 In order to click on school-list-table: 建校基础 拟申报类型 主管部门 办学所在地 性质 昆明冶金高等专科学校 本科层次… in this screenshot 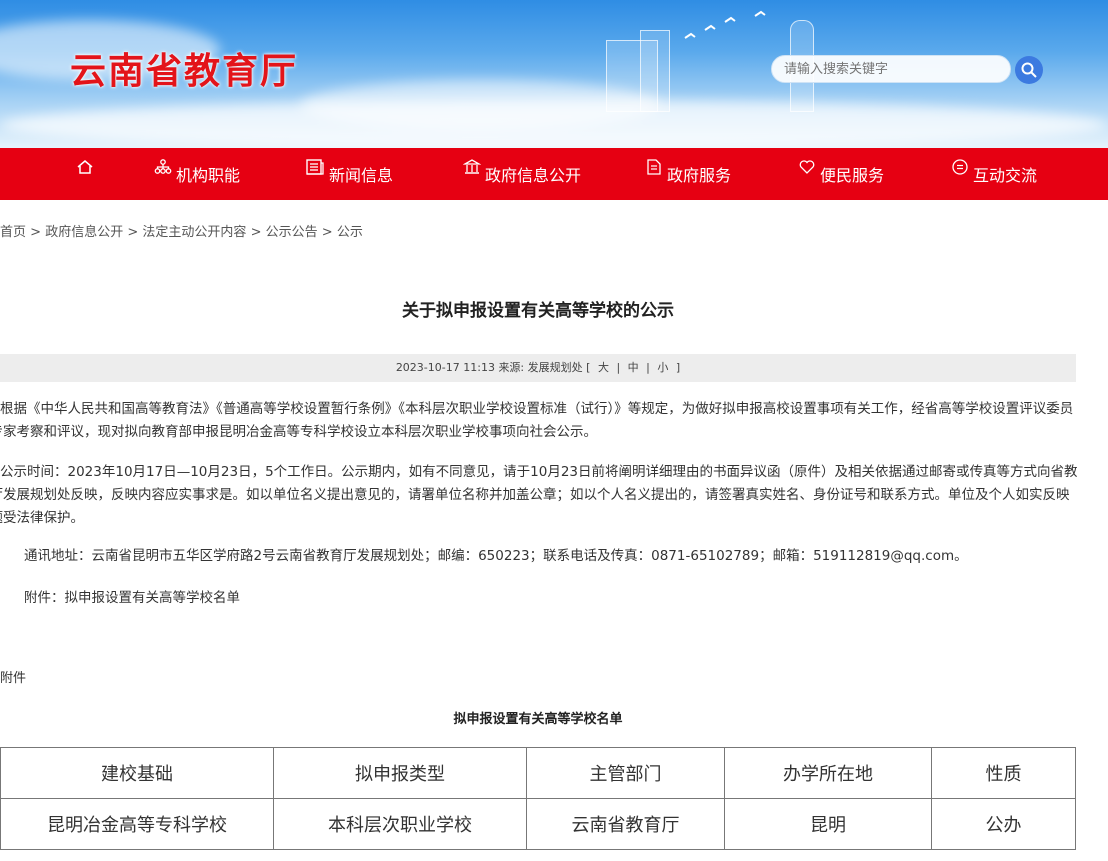, I will do `click(538, 798)`.